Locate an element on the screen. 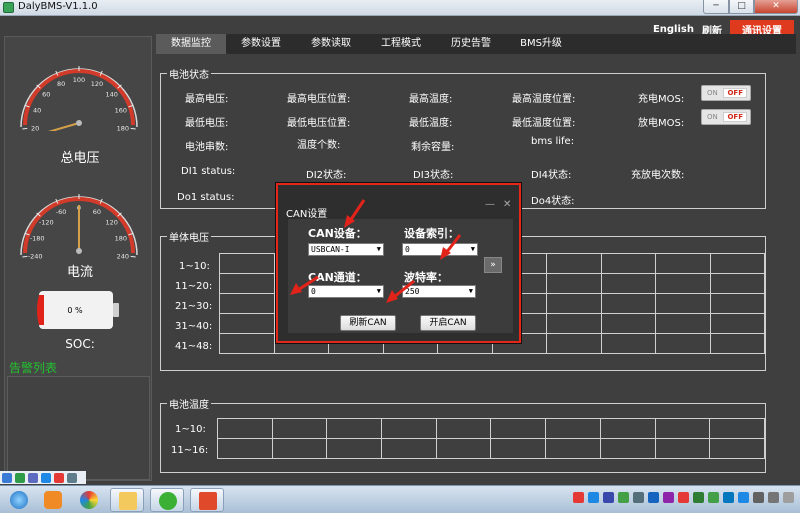 This screenshot has height=513, width=800. discharge-mos-label: 放电MOS: is located at coordinates (661, 123).